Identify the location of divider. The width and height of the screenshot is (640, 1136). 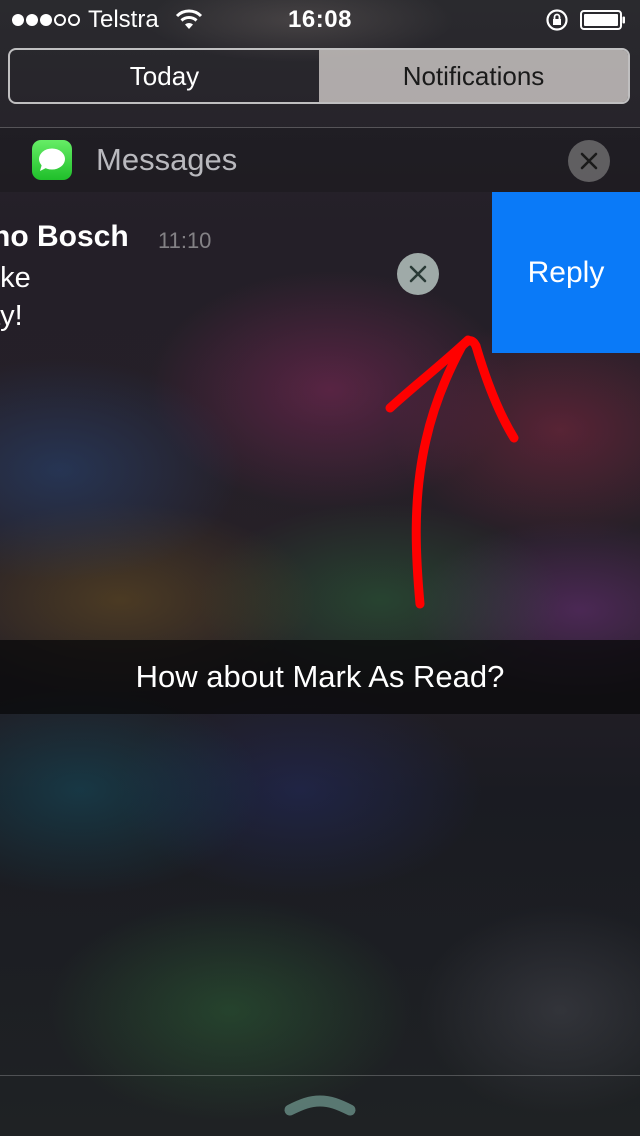
(320, 1075).